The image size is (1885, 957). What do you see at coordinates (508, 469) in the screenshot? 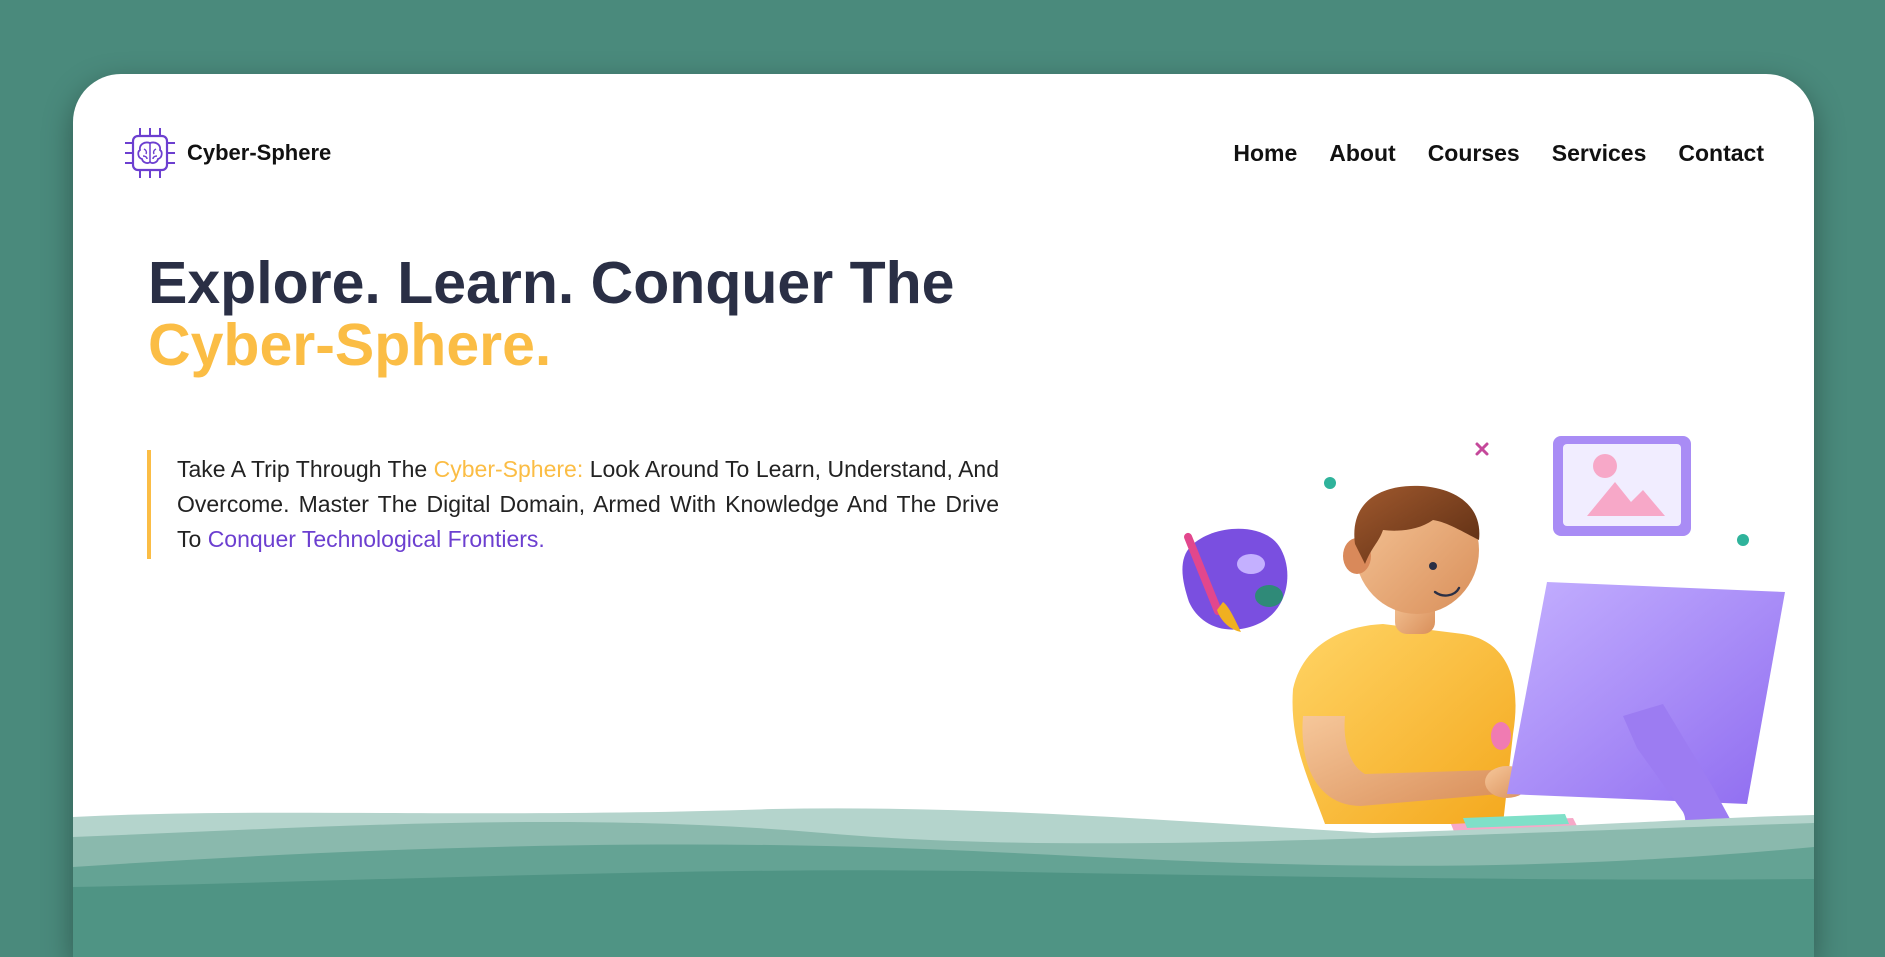
I see `intro-highlight-cyber-sphere: Cyber-Sphere:` at bounding box center [508, 469].